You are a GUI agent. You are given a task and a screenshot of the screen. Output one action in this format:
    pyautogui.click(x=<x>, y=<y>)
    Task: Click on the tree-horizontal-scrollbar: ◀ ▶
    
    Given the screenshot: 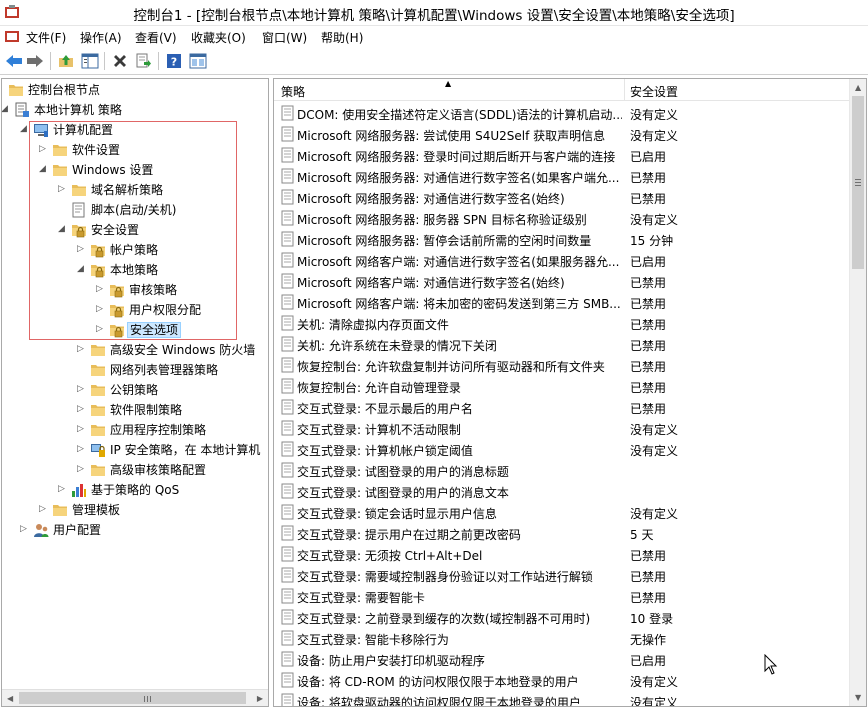 What is the action you would take?
    pyautogui.click(x=135, y=697)
    